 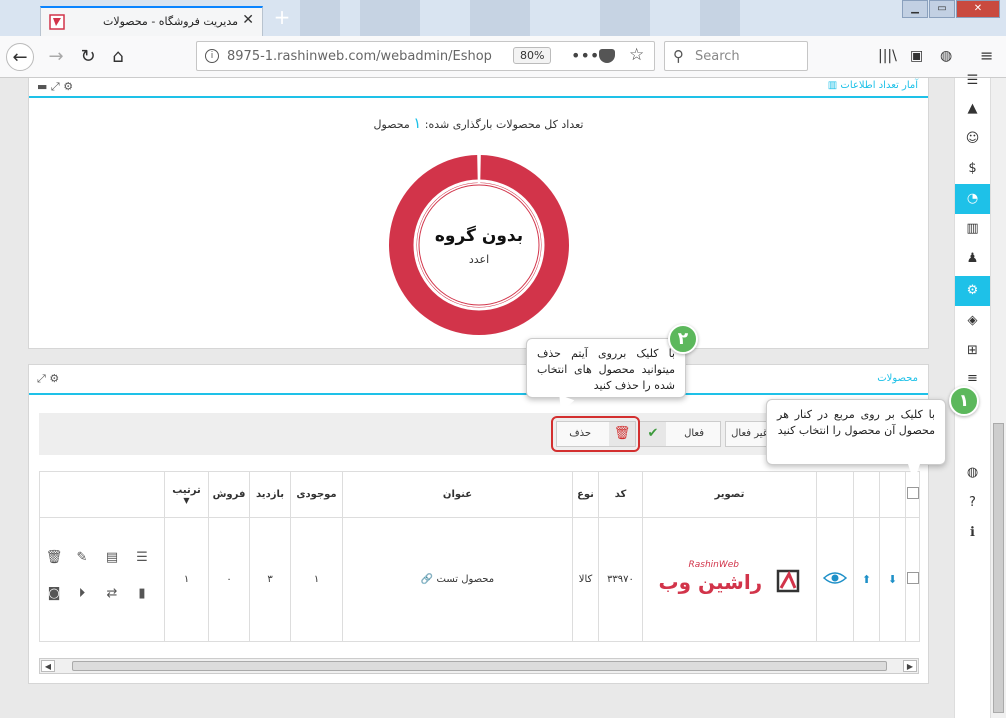 What do you see at coordinates (82, 593) in the screenshot?
I see `play-icon: ⏵` at bounding box center [82, 593].